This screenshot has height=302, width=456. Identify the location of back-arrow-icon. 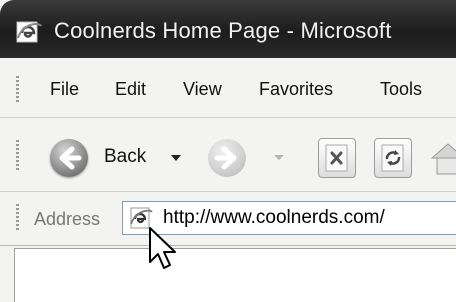
(70, 158).